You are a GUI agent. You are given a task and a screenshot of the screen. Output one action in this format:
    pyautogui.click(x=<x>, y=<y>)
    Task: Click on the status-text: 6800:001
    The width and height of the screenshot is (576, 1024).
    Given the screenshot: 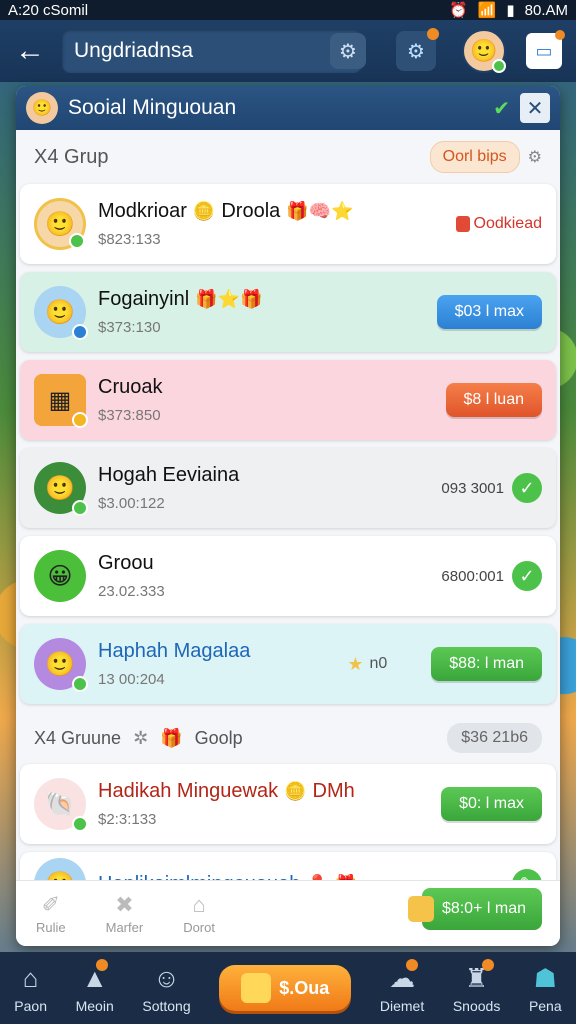 What is the action you would take?
    pyautogui.click(x=472, y=576)
    